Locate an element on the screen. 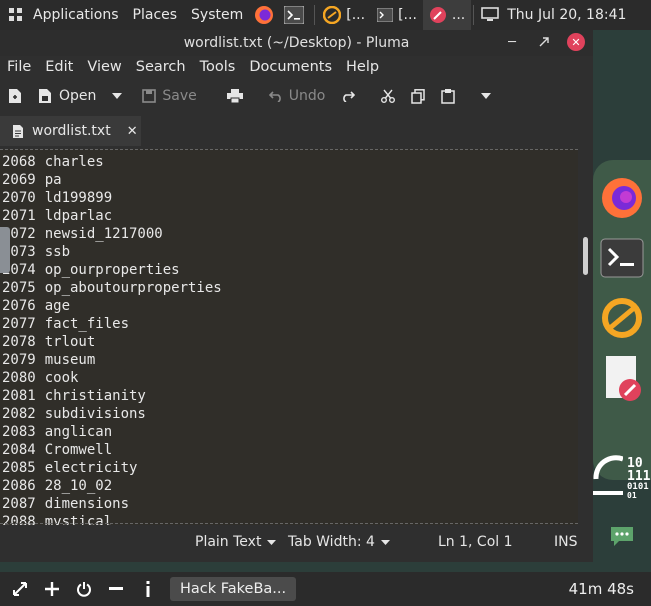 This screenshot has height=606, width=651. toolbar: Open Save Undo is located at coordinates (296, 96).